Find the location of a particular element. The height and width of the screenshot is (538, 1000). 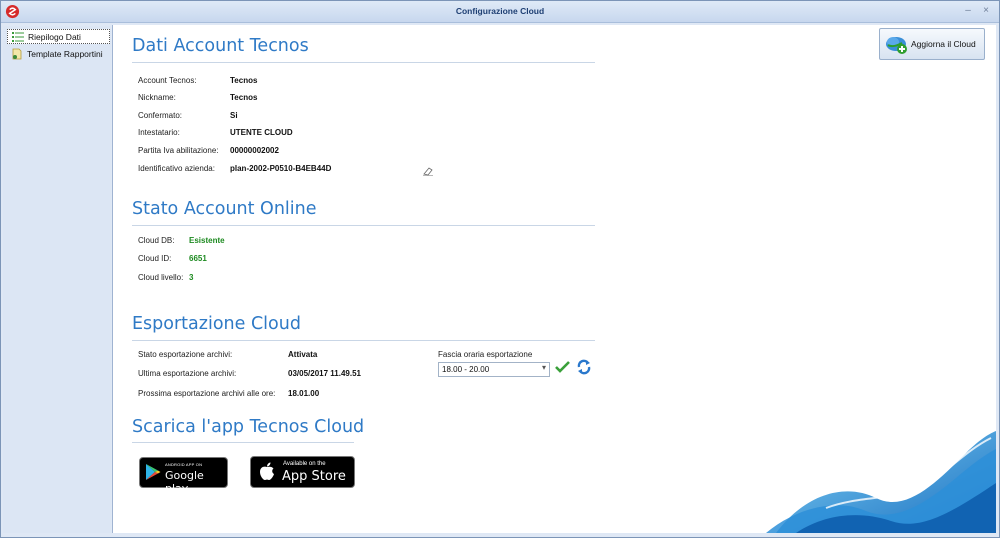

sidebar-item-label: Riepilogo Dati is located at coordinates (54, 37).